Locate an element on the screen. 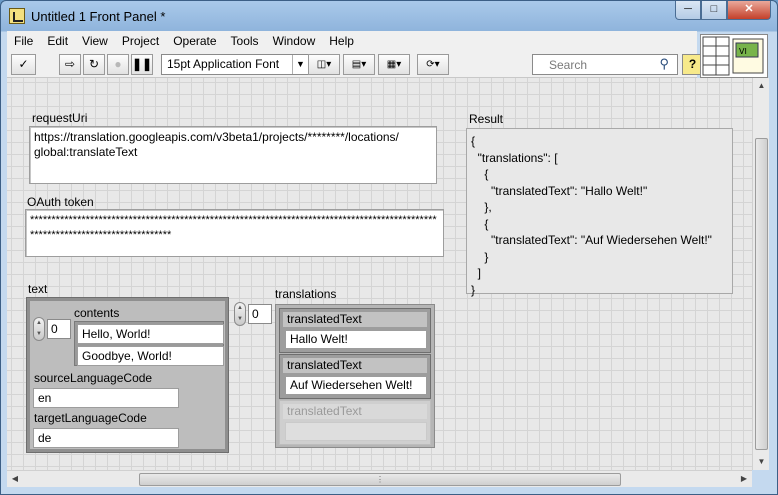  translations-index: ▲ ▼ 0 is located at coordinates (253, 314).